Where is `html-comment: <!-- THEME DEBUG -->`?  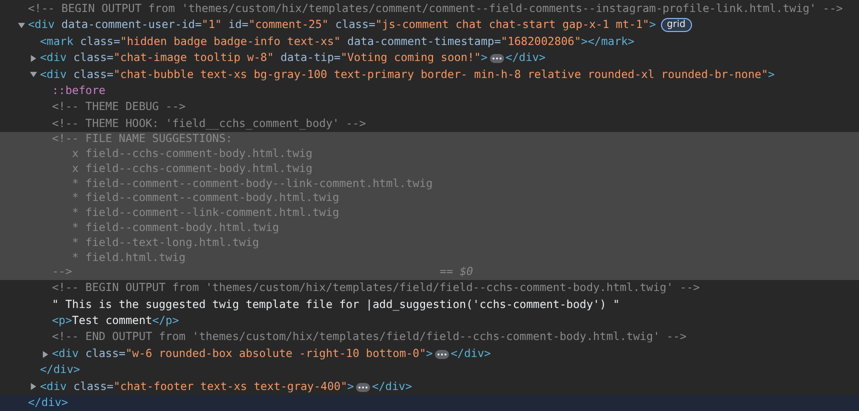 html-comment: <!-- THEME DEBUG --> is located at coordinates (119, 107).